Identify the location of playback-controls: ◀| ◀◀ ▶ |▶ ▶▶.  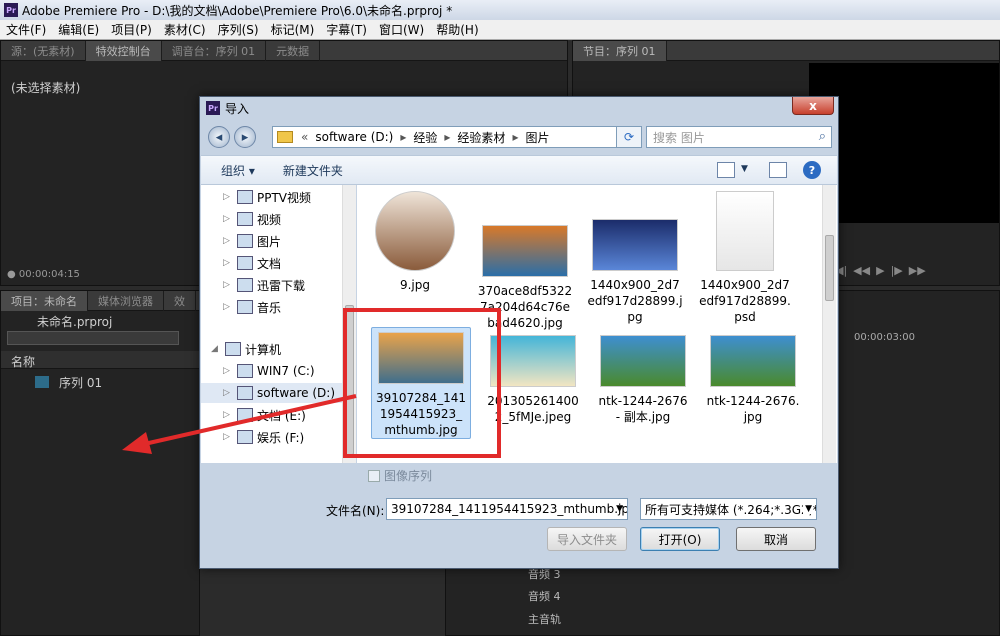
(917, 270).